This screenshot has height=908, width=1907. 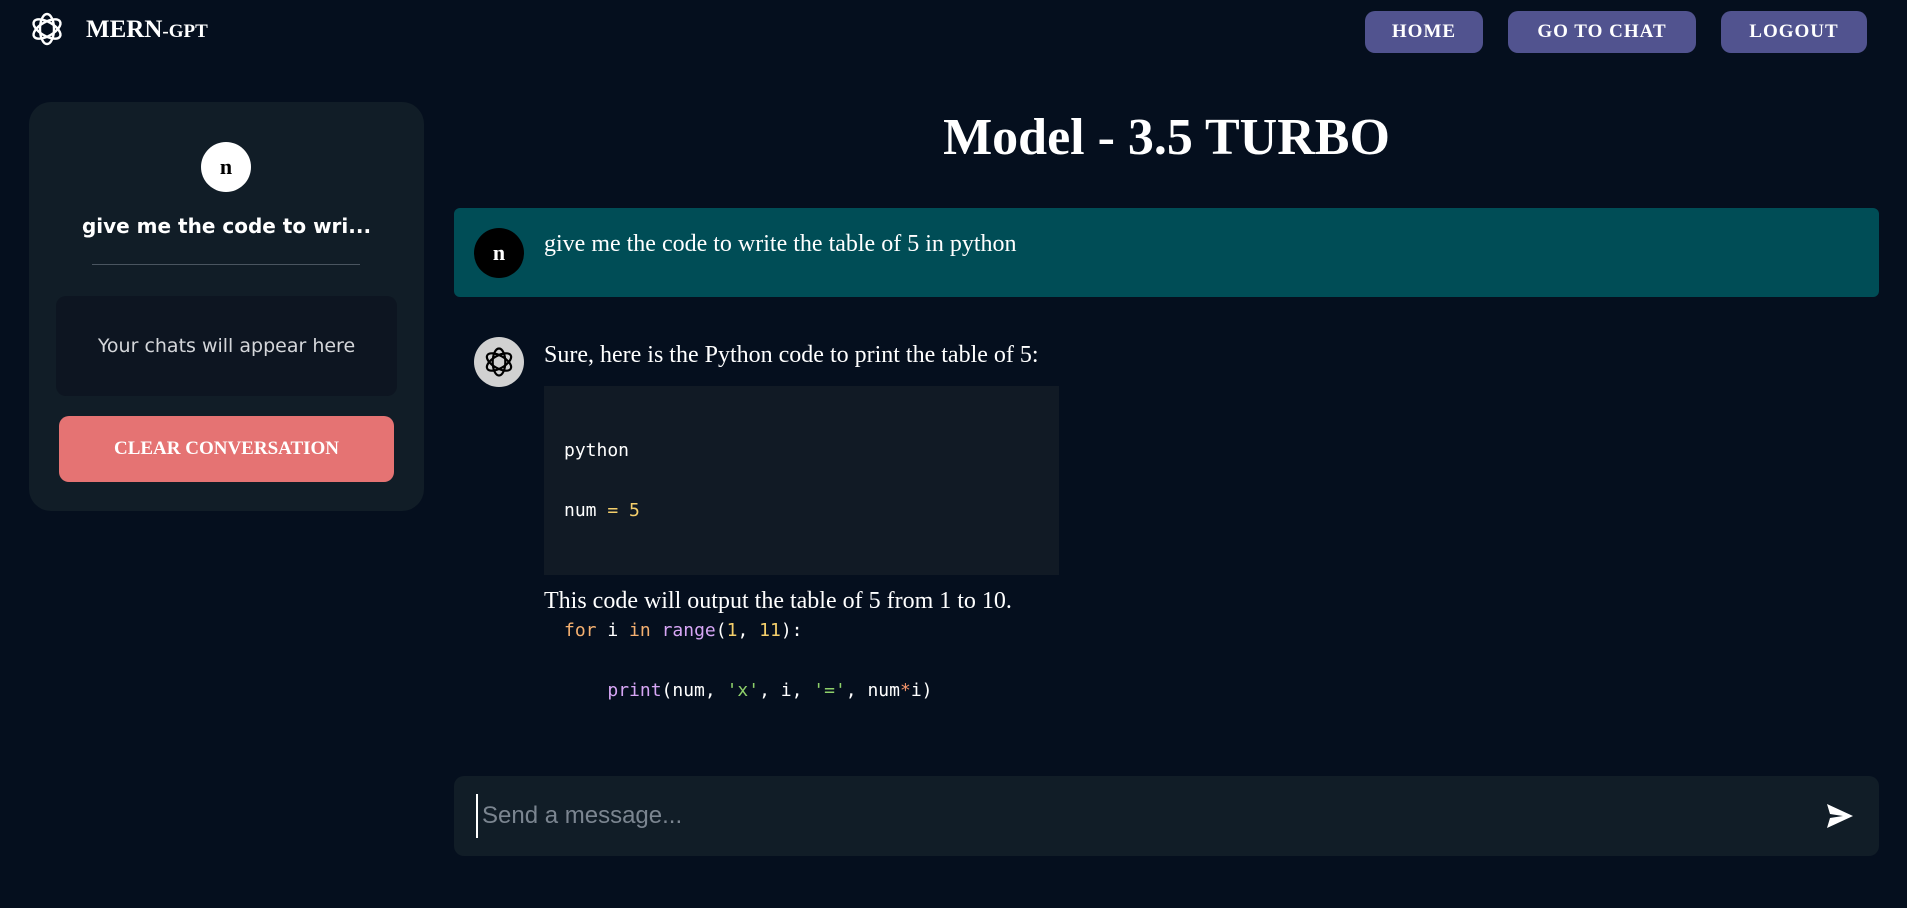 I want to click on brand-suffix: -GPT, so click(x=185, y=31).